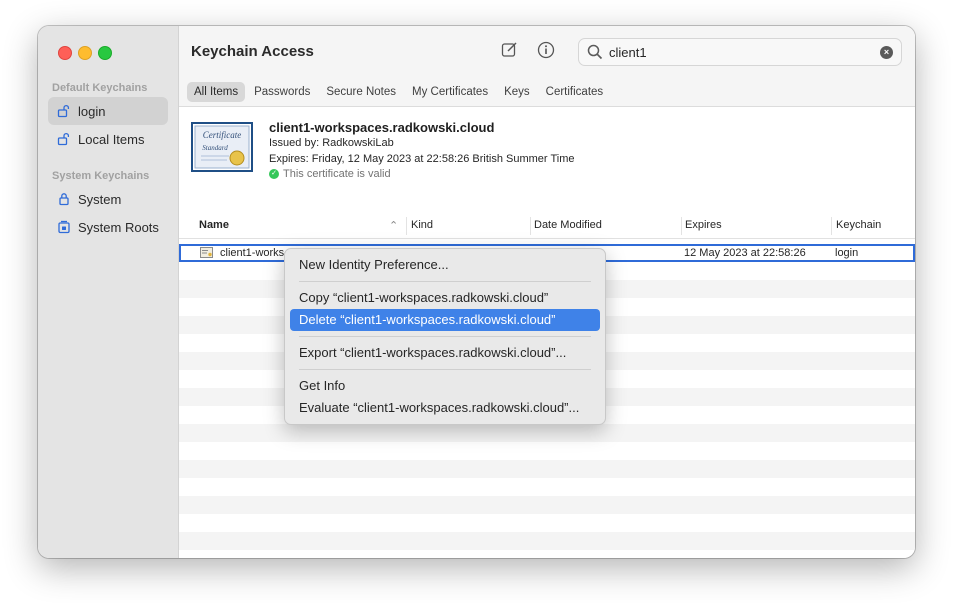 This screenshot has width=958, height=603. What do you see at coordinates (252, 51) in the screenshot?
I see `window-title: Keychain Access` at bounding box center [252, 51].